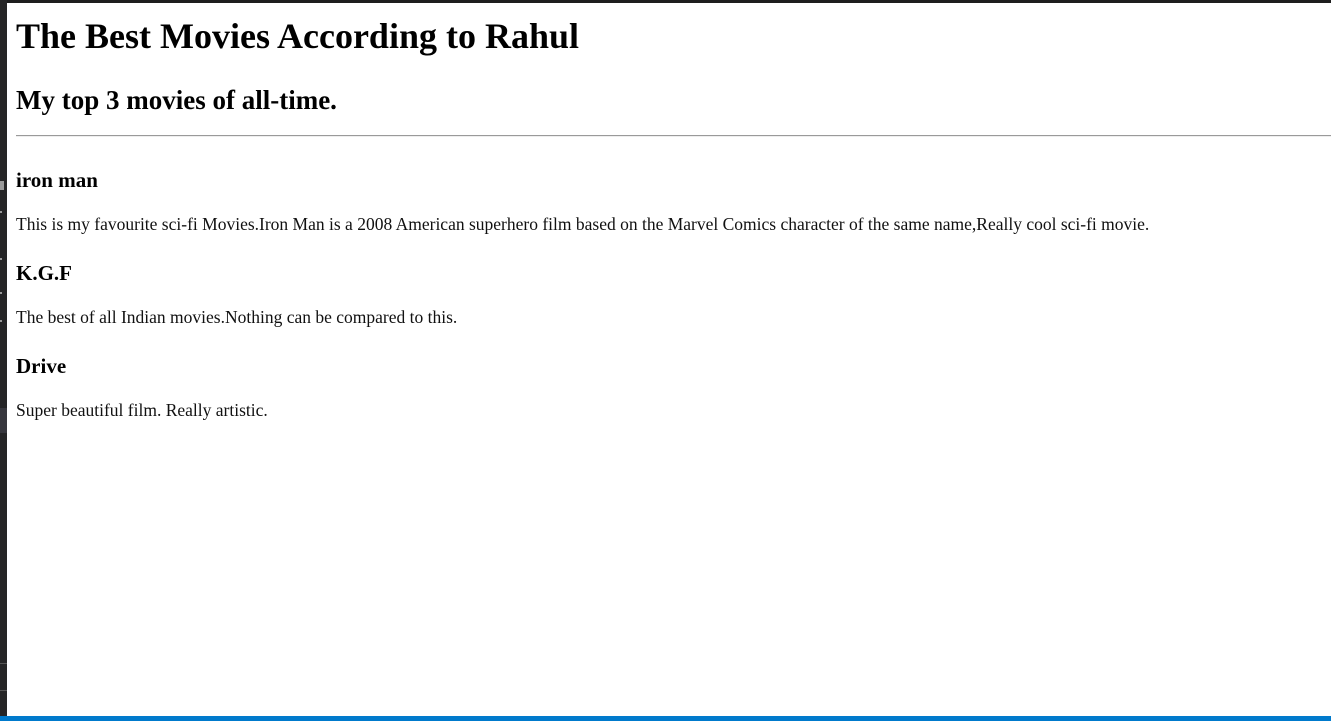 This screenshot has height=721, width=1331. I want to click on status-bar, so click(665, 718).